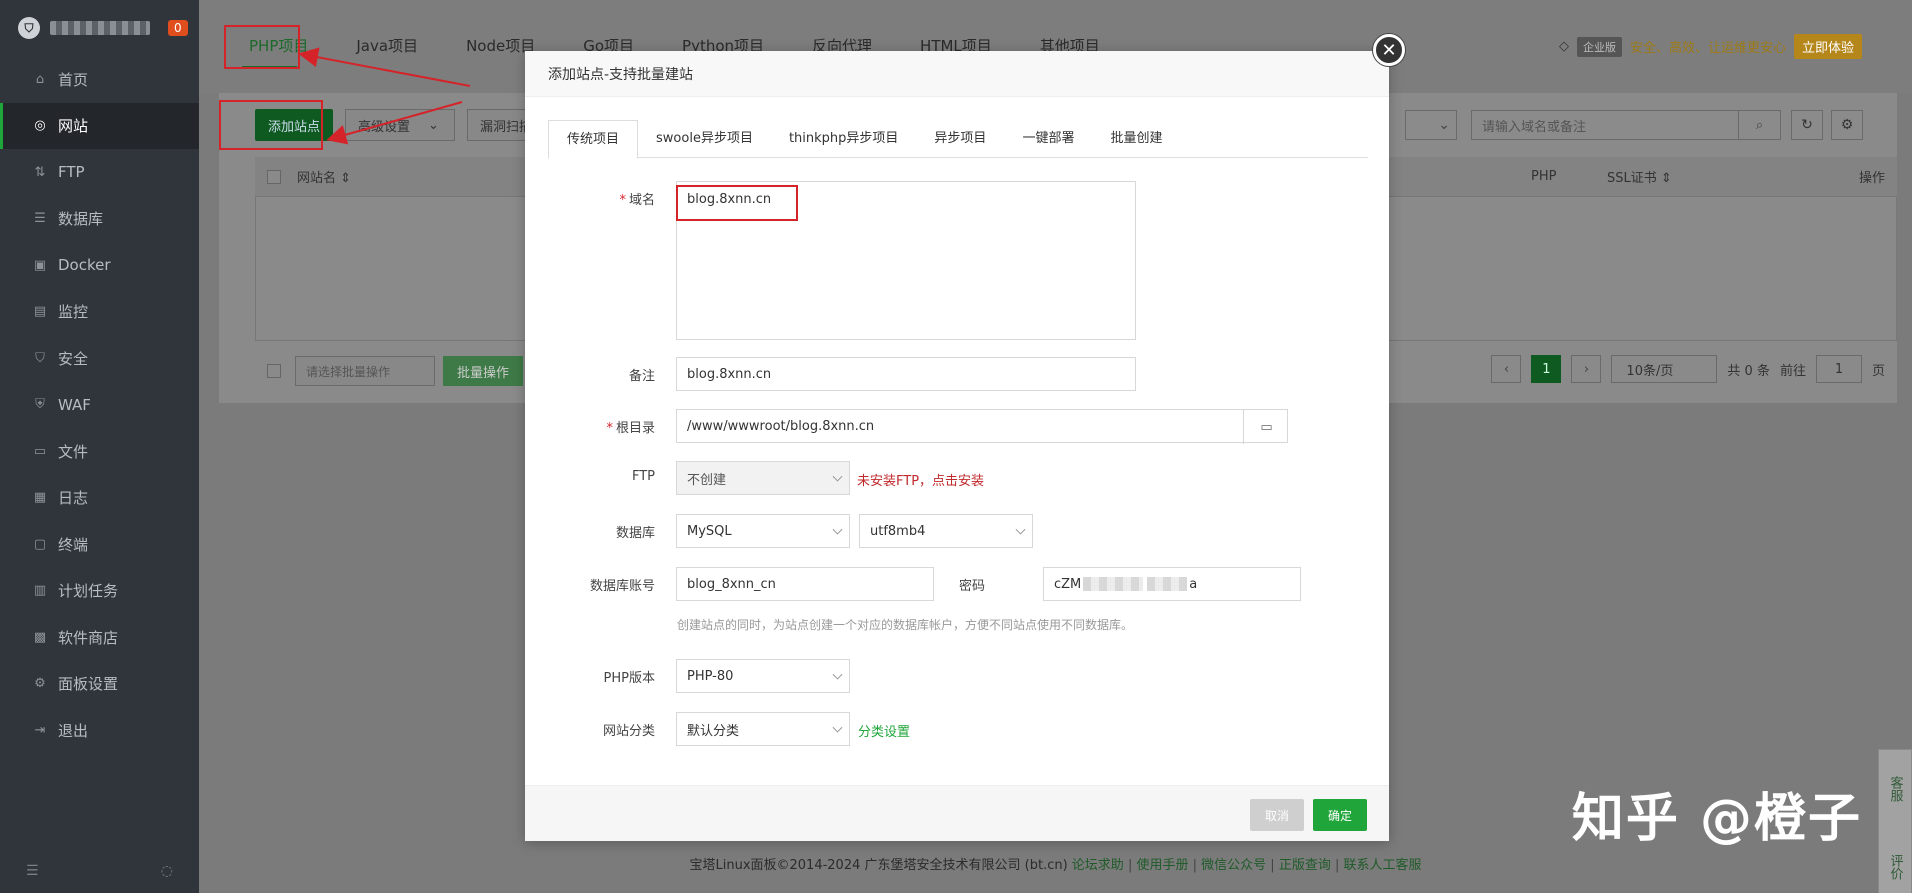  Describe the element at coordinates (1113, 584) in the screenshot. I see `password-blurred` at that location.